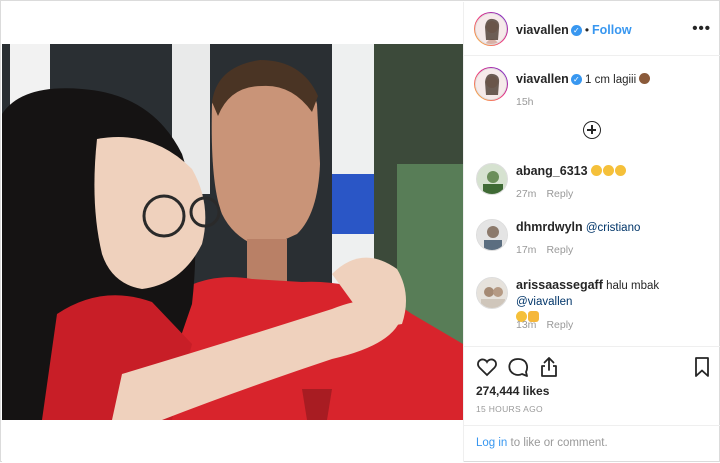 Image resolution: width=720 pixels, height=463 pixels. I want to click on mention-link: @cristiano, so click(613, 228).